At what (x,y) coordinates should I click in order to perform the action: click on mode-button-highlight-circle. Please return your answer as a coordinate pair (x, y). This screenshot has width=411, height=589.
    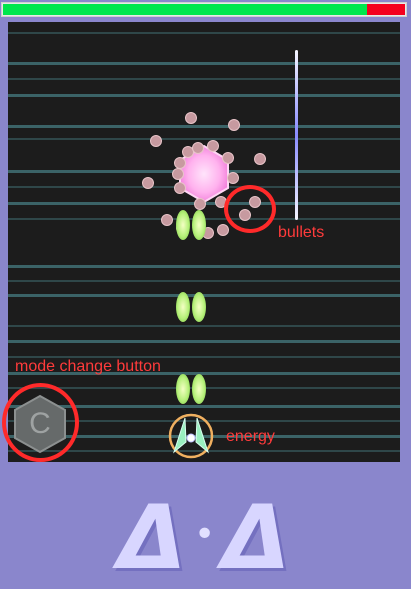
    Looking at the image, I should click on (40, 422).